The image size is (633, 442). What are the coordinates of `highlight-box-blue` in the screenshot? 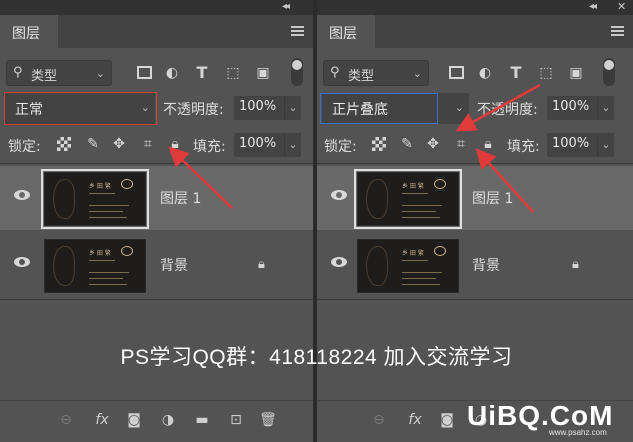 It's located at (379, 108).